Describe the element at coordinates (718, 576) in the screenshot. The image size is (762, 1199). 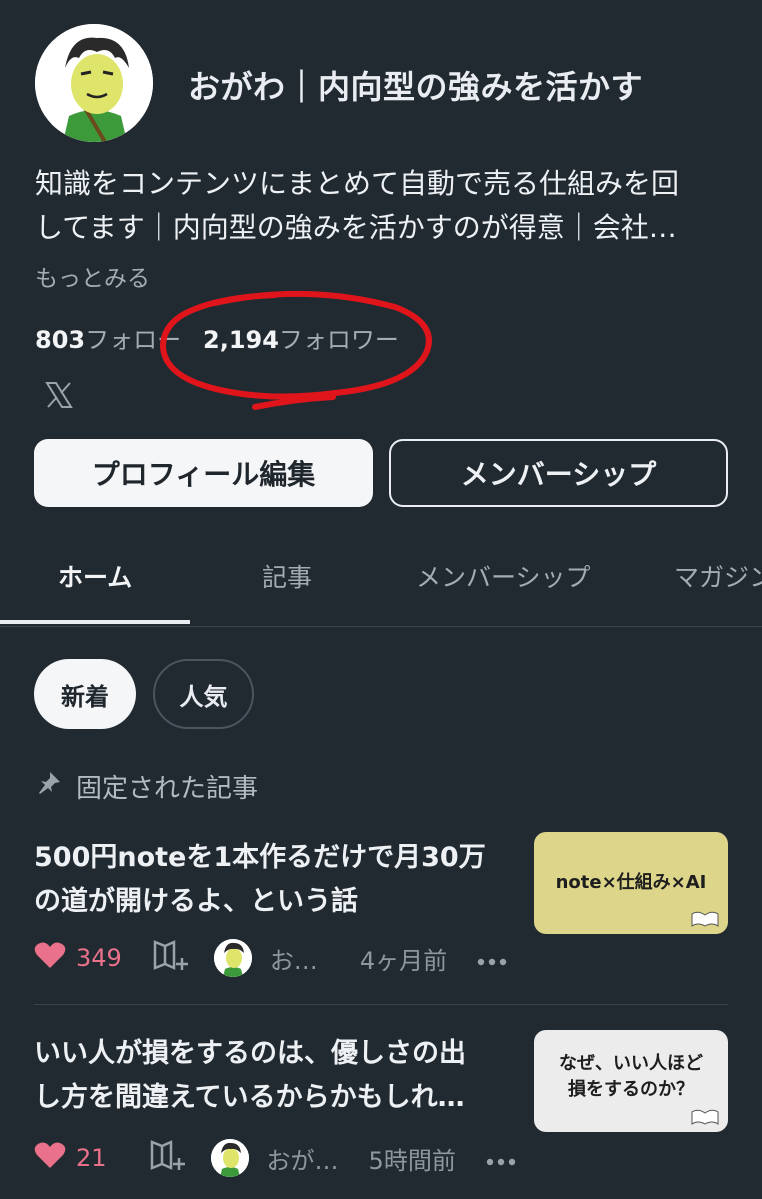
I see `tab-magazine: マガジン` at that location.